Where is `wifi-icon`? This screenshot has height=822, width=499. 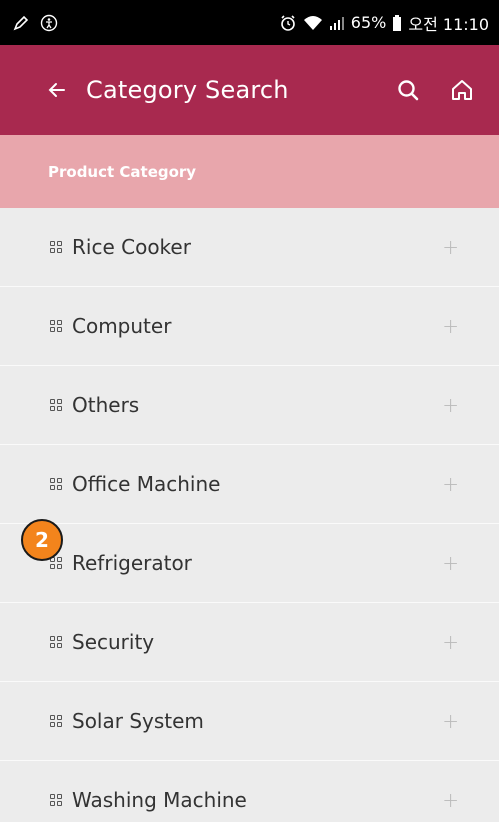 wifi-icon is located at coordinates (313, 23).